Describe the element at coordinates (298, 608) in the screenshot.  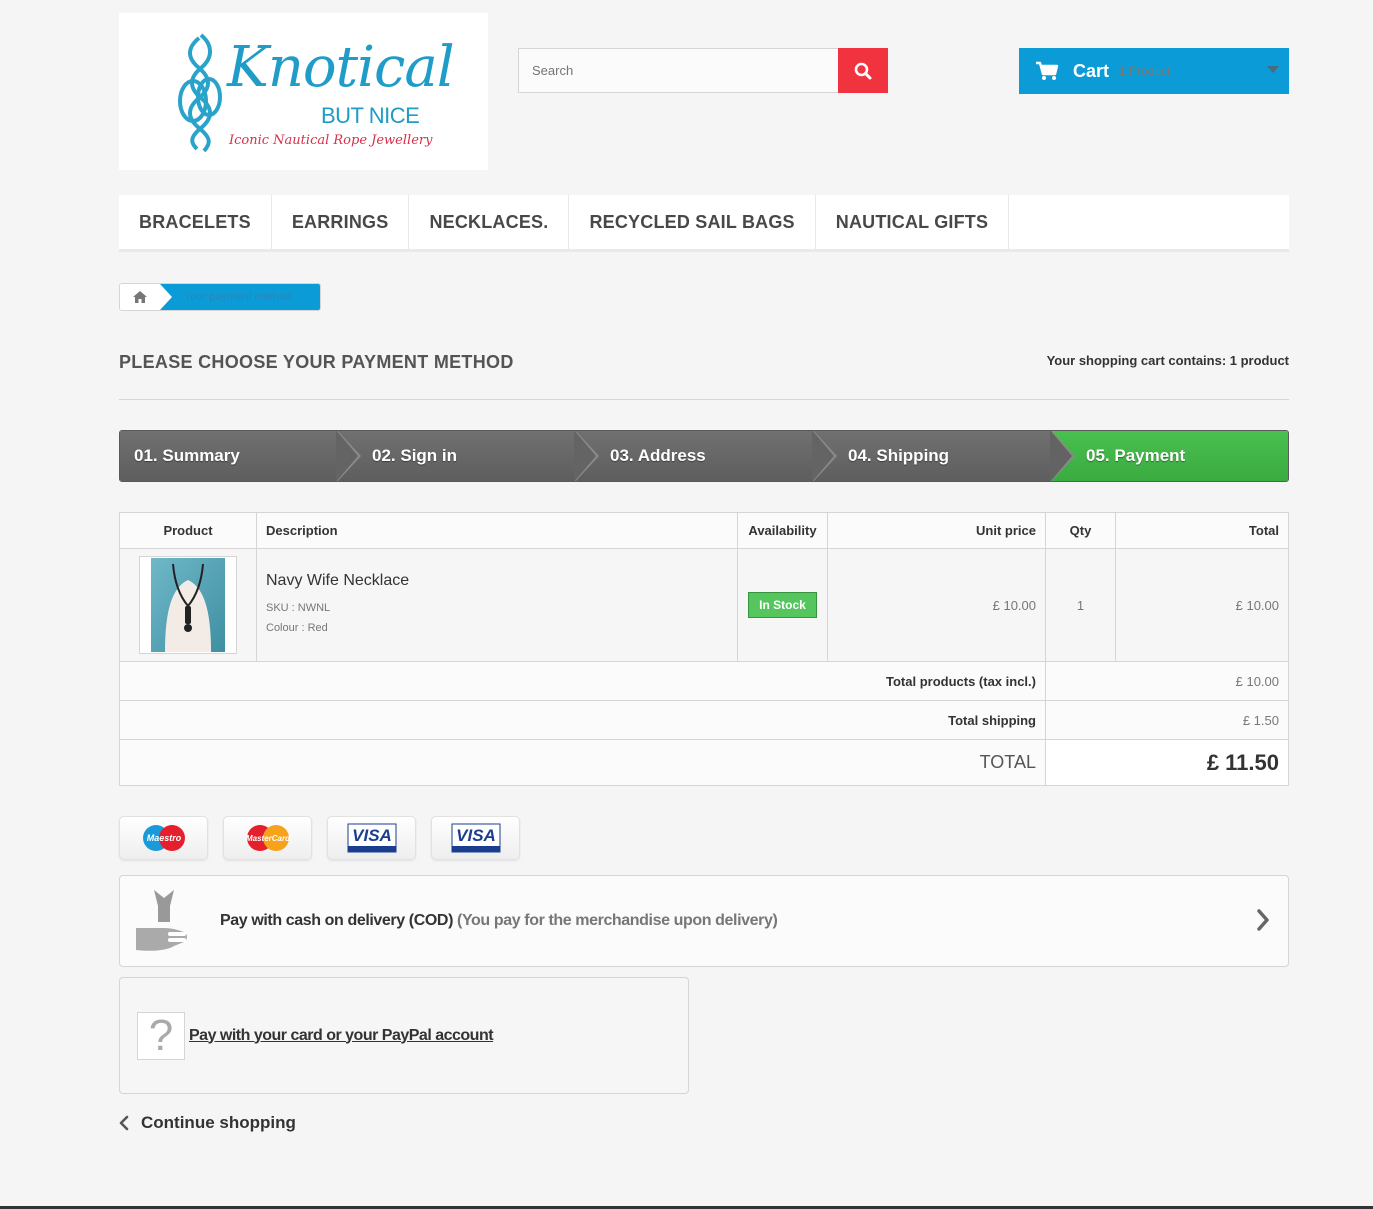
I see `product-sku: SKU : NWNL` at that location.